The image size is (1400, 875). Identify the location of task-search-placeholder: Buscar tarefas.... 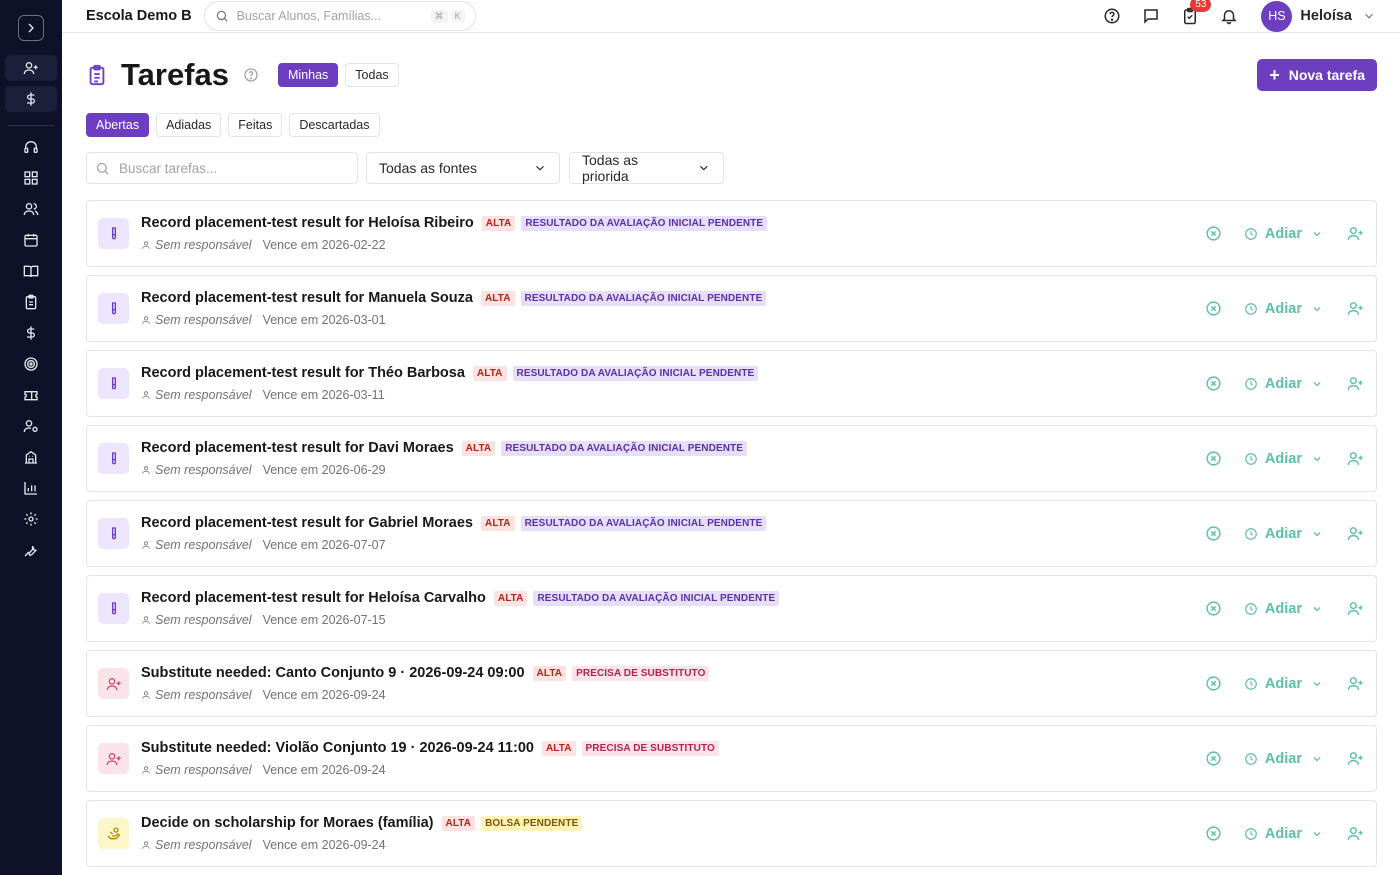
(168, 168).